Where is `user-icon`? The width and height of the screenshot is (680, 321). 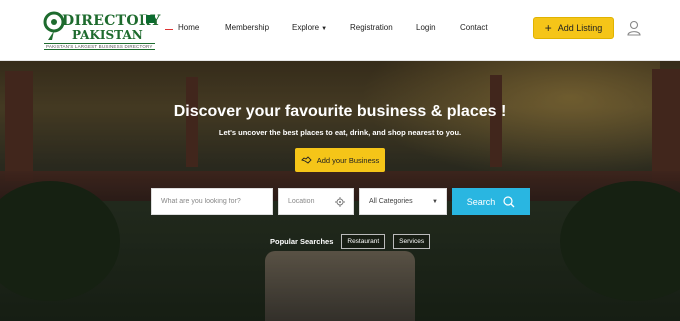 user-icon is located at coordinates (634, 28).